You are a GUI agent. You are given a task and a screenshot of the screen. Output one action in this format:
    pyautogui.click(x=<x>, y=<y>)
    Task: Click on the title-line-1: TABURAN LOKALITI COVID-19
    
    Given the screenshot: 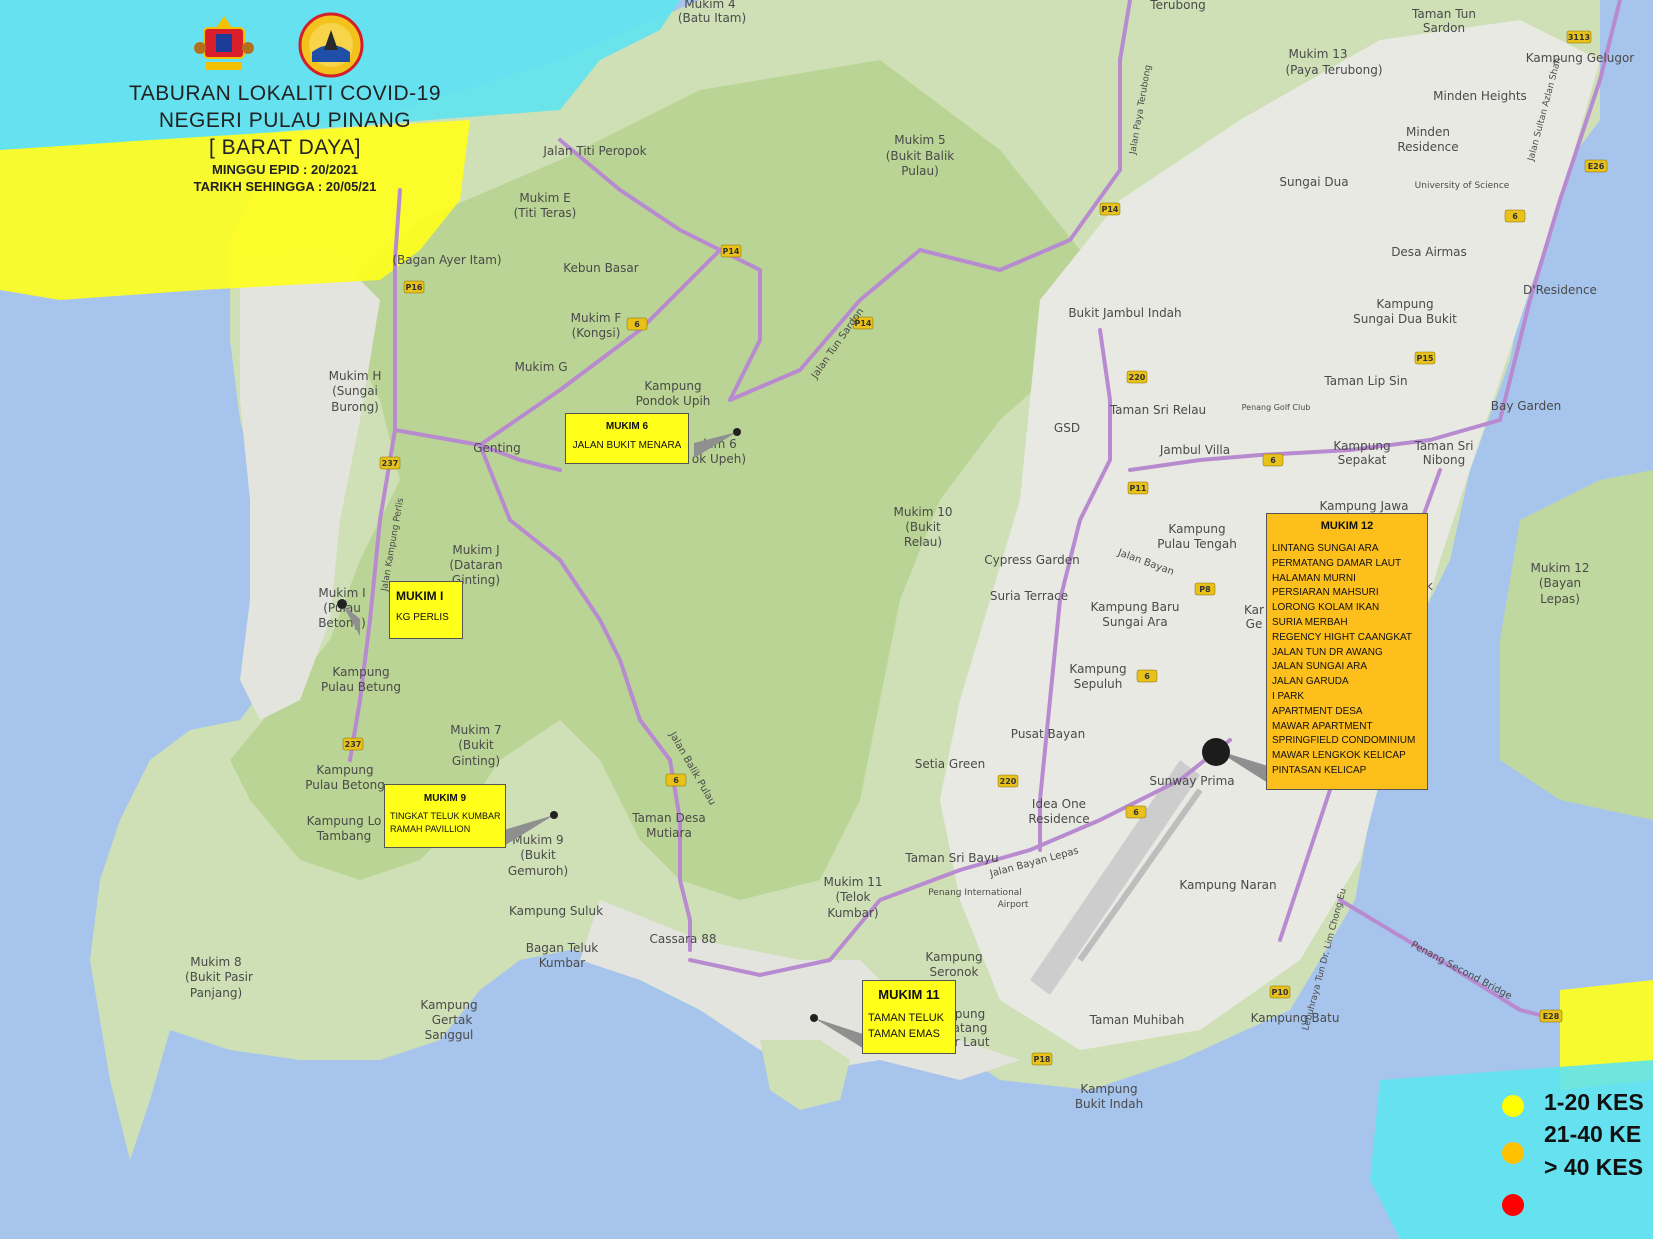 What is the action you would take?
    pyautogui.click(x=285, y=93)
    